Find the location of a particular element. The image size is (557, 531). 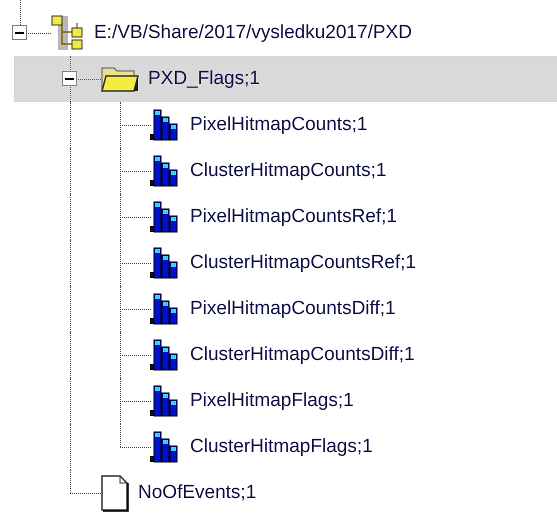

tree-item: ClusterHitmapCountsRef;1 is located at coordinates (278, 263).